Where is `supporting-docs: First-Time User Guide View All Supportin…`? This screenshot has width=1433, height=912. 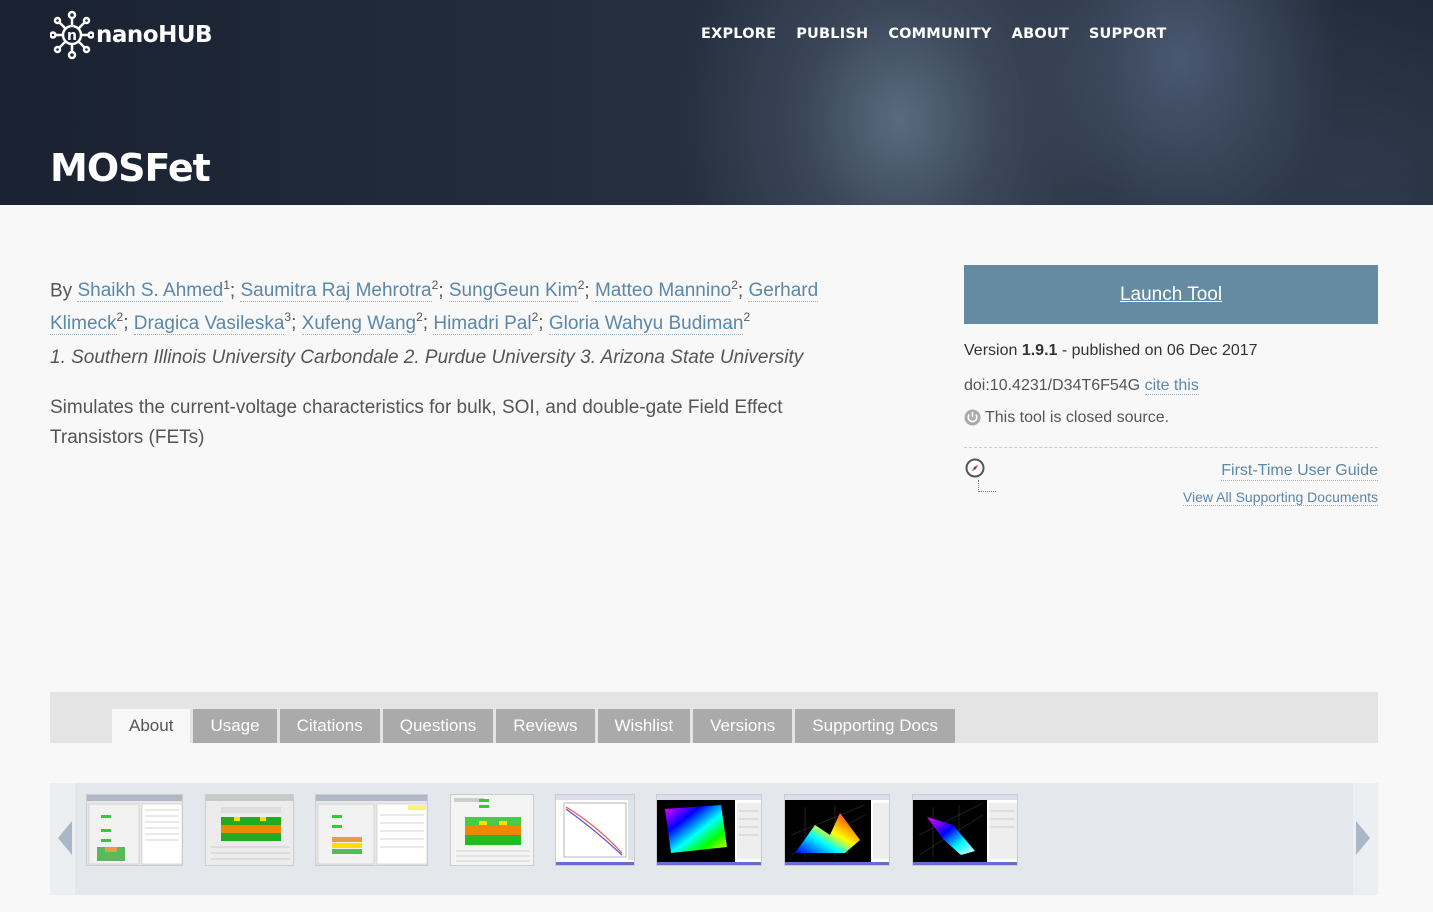 supporting-docs: First-Time User Guide View All Supportin… is located at coordinates (1171, 480).